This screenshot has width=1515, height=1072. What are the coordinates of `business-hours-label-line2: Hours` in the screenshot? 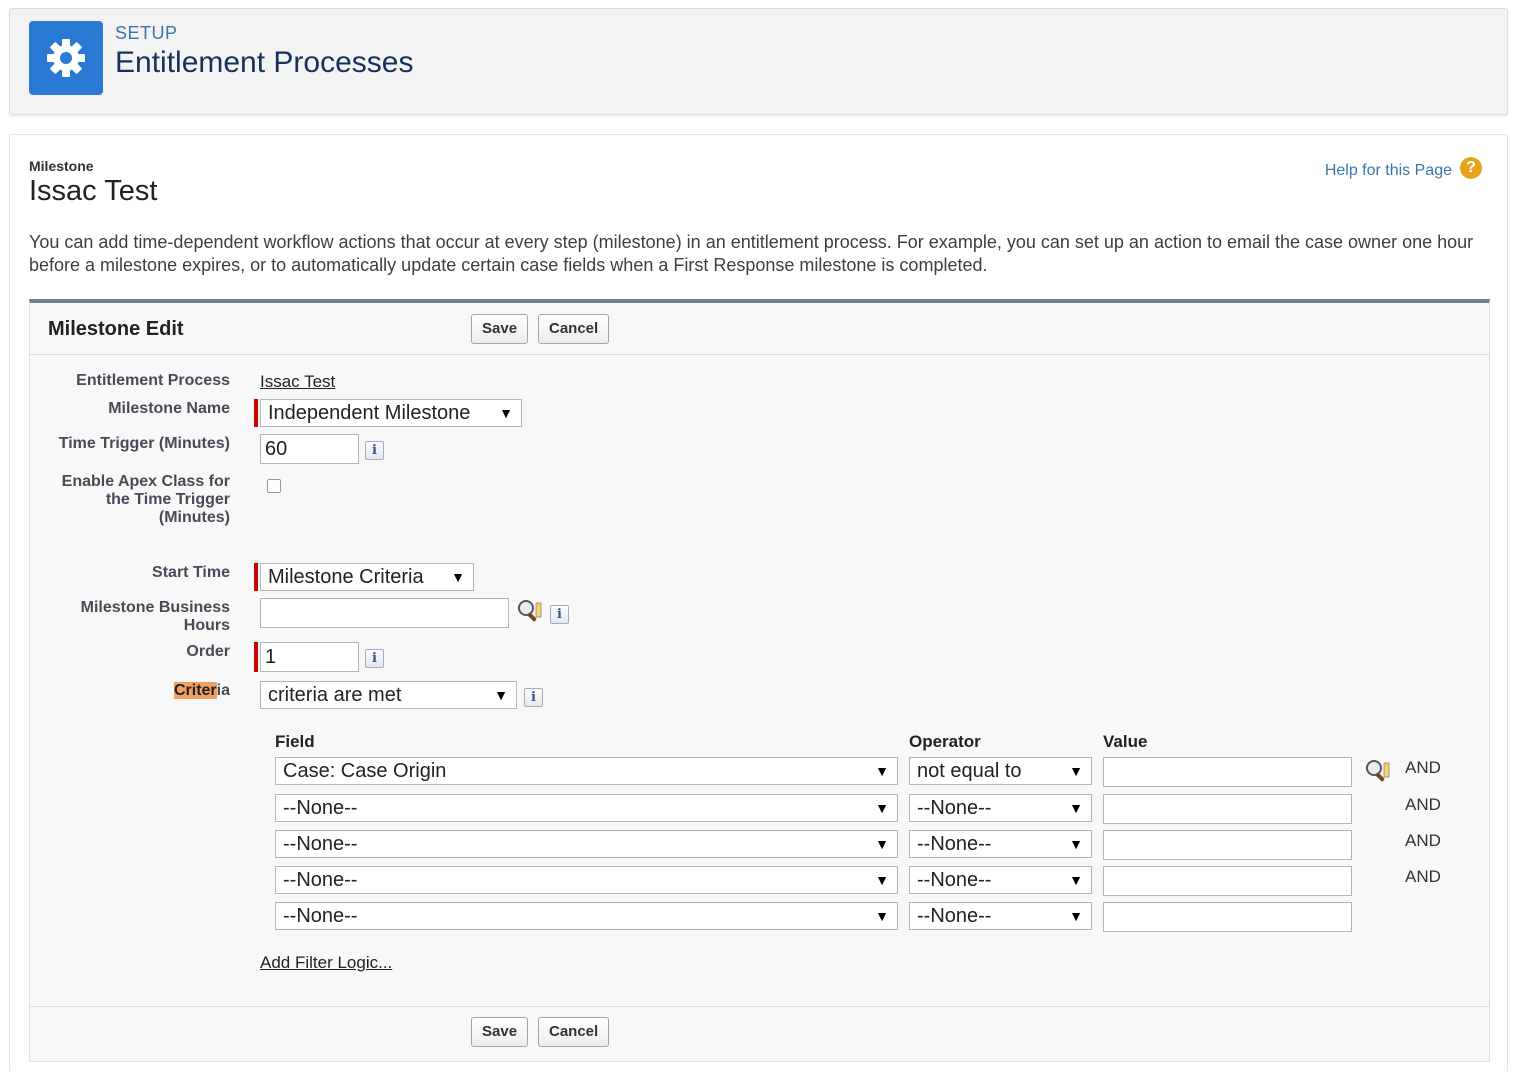 It's located at (206, 625).